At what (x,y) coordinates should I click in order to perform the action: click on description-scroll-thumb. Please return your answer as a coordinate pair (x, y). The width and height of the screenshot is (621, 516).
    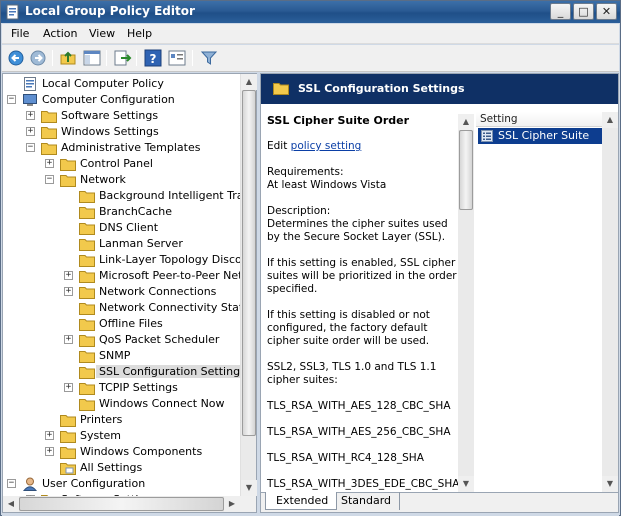
    Looking at the image, I should click on (466, 170).